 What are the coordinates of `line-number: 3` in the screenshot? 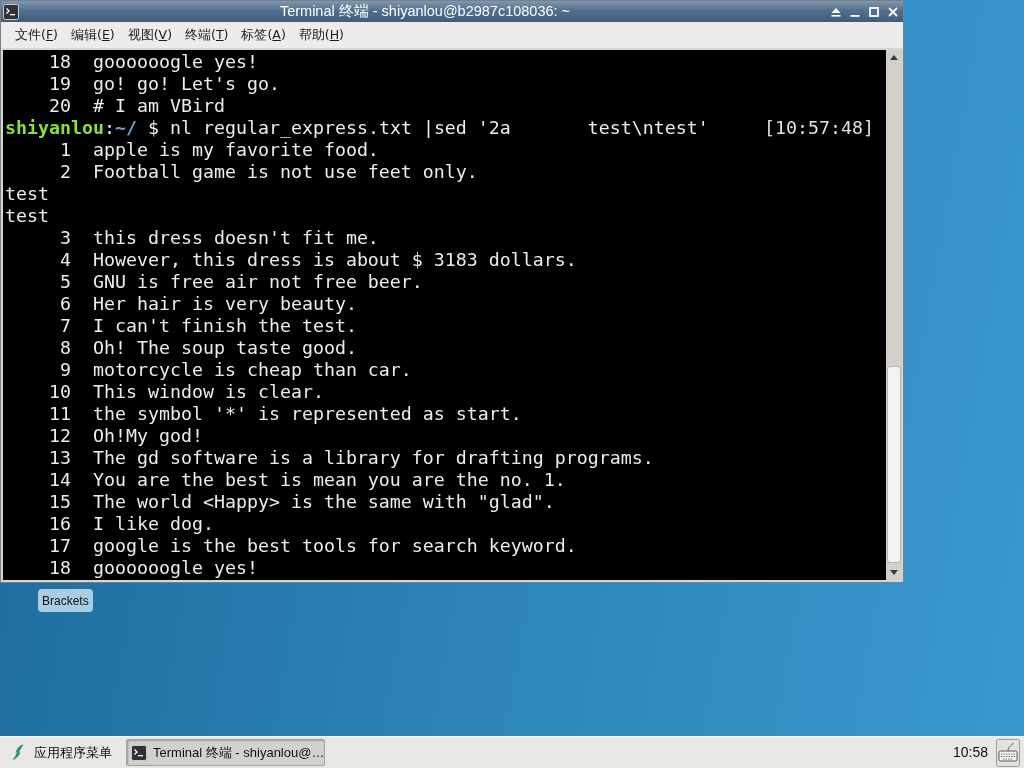 It's located at (64, 238).